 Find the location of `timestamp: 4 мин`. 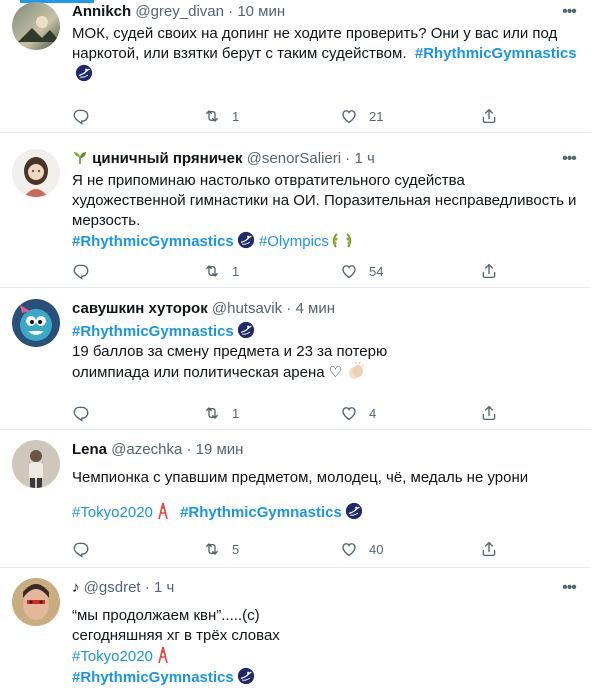

timestamp: 4 мин is located at coordinates (316, 308).